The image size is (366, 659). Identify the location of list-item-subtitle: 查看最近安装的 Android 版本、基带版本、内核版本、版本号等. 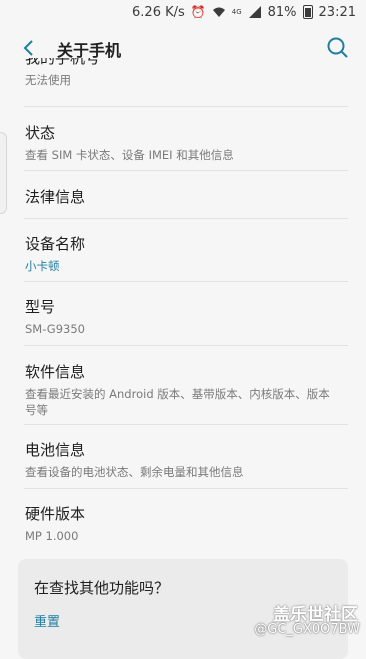
(177, 402).